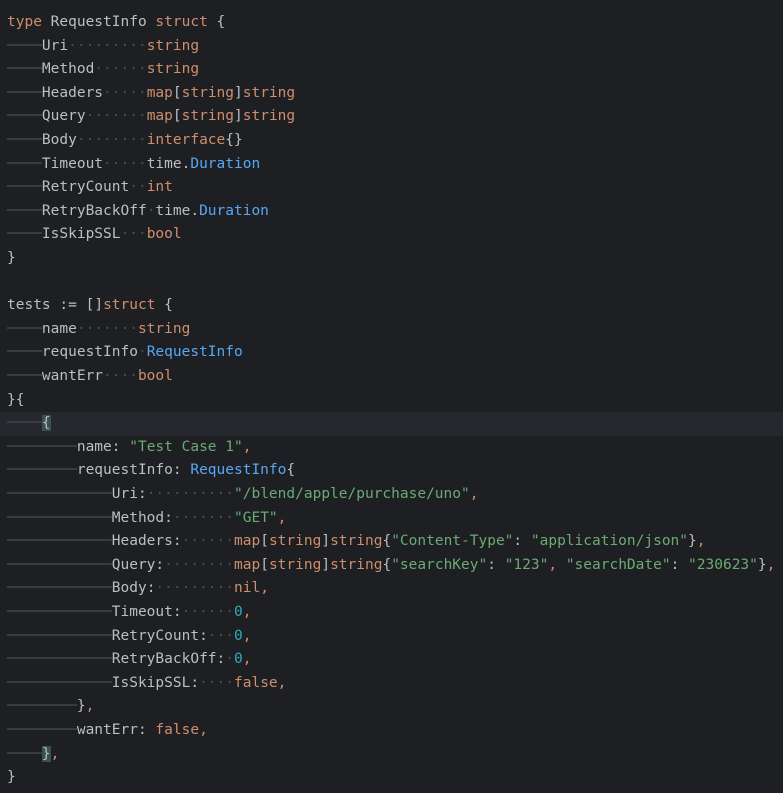  What do you see at coordinates (256, 682) in the screenshot?
I see `code-token: false` at bounding box center [256, 682].